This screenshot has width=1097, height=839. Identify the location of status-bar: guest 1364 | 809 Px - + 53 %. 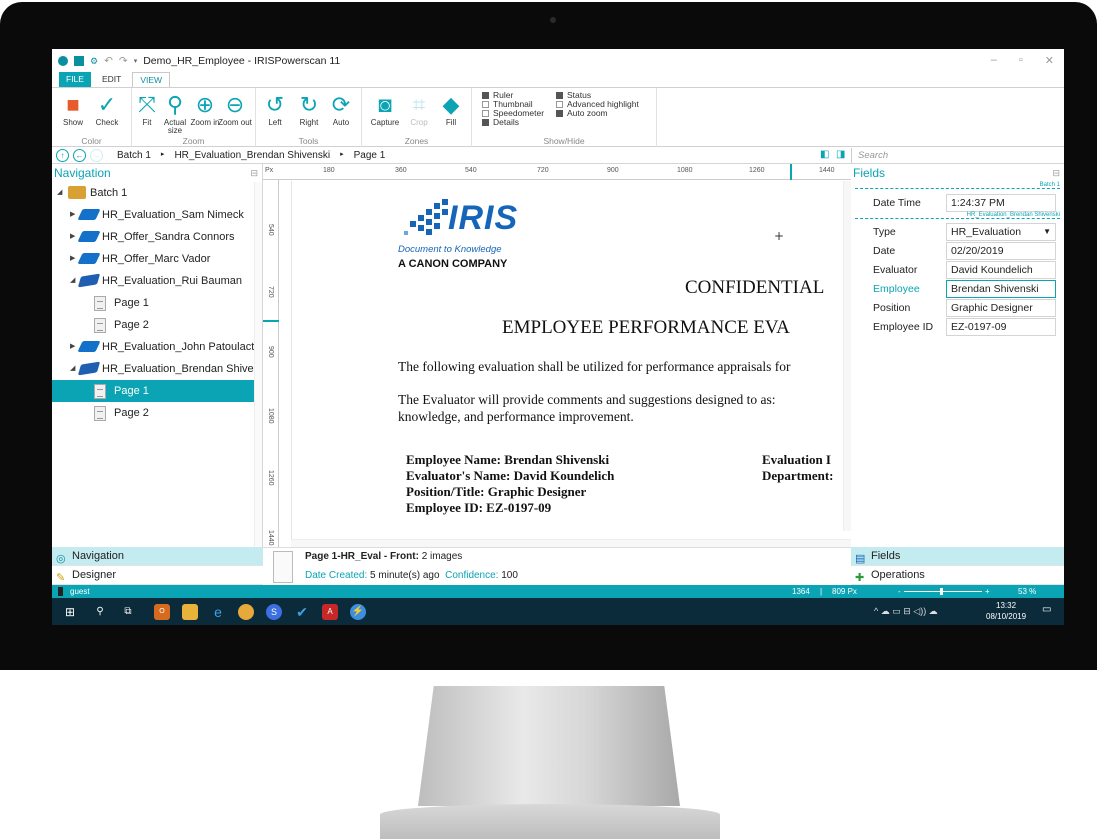
(558, 591).